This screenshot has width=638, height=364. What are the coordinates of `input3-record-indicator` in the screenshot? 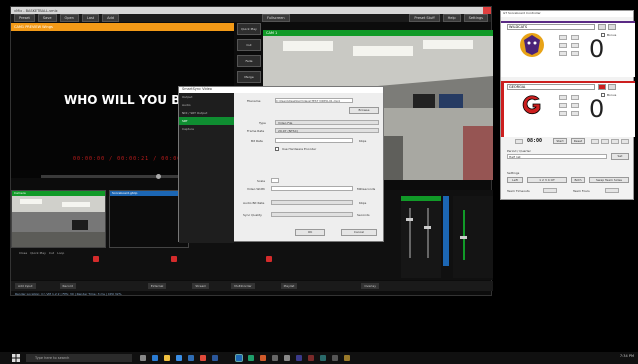 It's located at (269, 259).